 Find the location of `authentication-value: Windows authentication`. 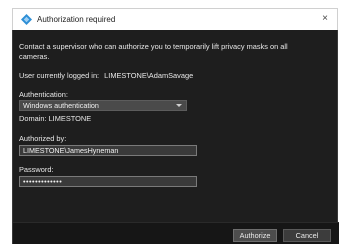

authentication-value: Windows authentication is located at coordinates (61, 105).